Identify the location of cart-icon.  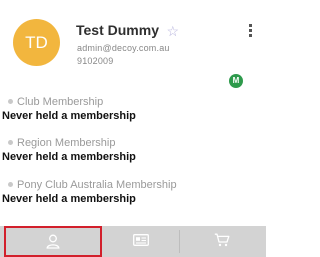
(222, 240).